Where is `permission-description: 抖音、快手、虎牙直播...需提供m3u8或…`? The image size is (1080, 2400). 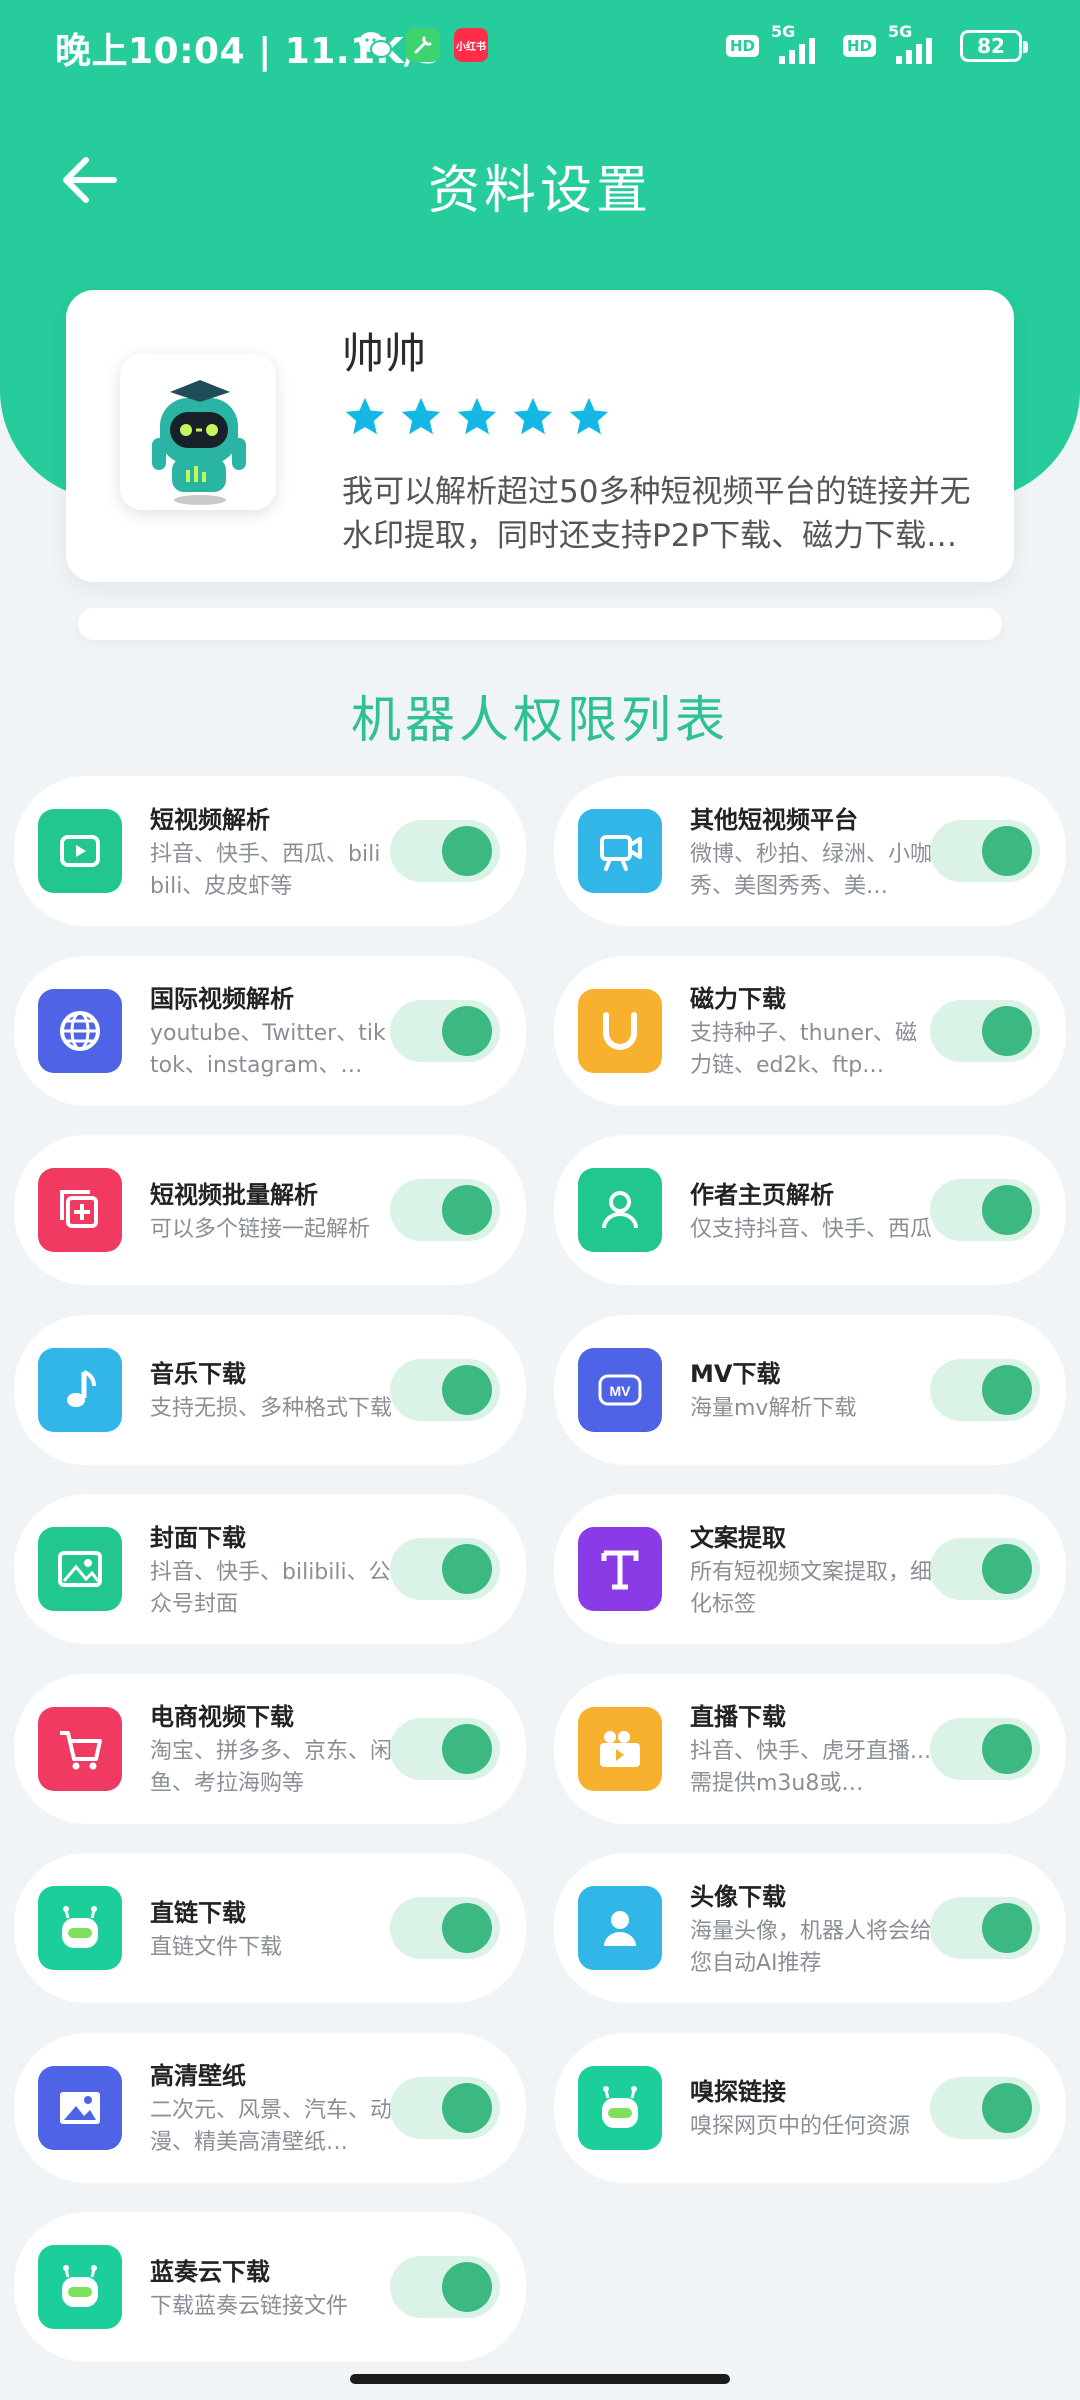 permission-description: 抖音、快手、虎牙直播...需提供m3u8或… is located at coordinates (810, 1767).